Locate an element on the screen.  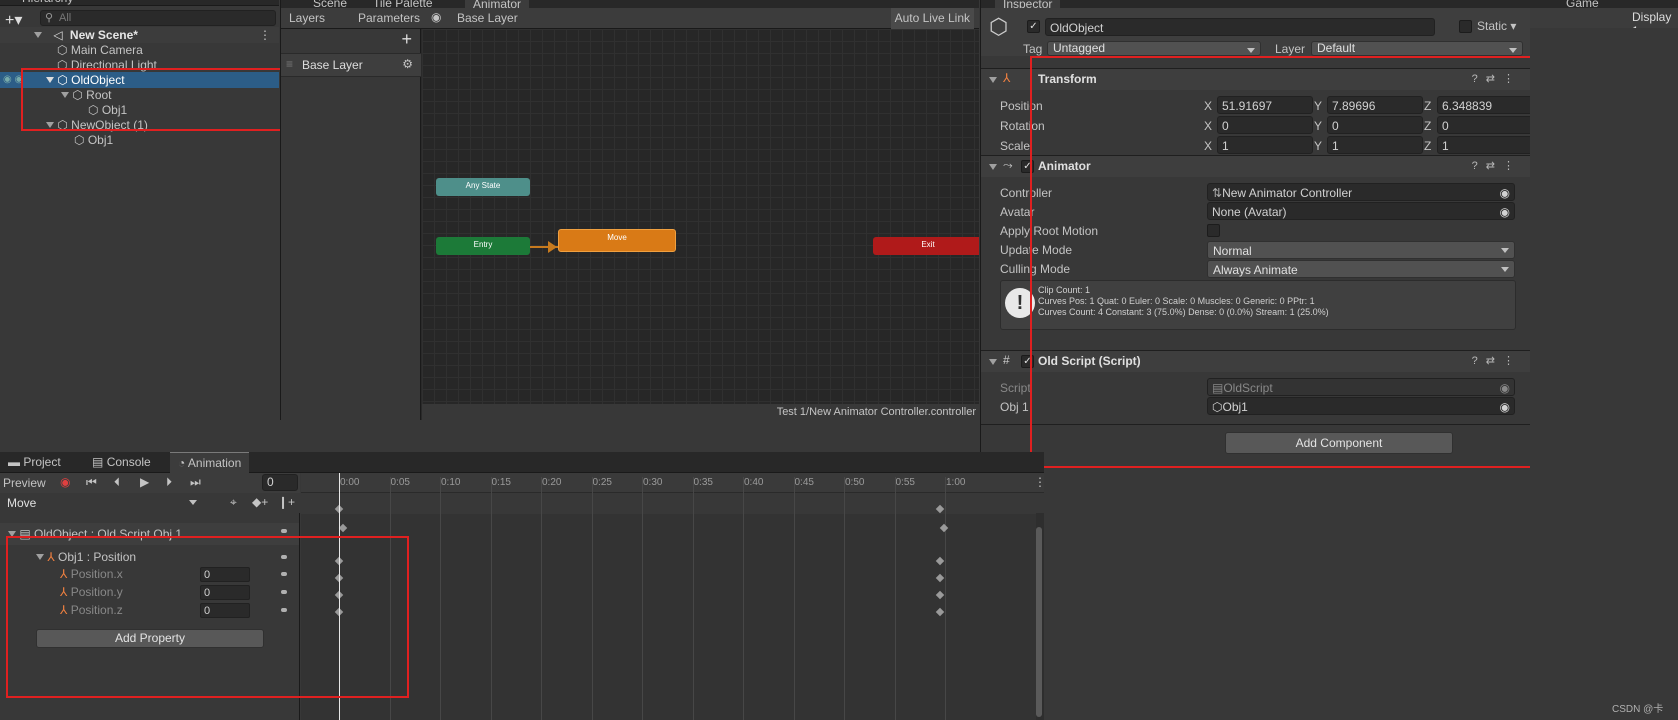
timeline-tick-label: 0:20 is located at coordinates (552, 482).